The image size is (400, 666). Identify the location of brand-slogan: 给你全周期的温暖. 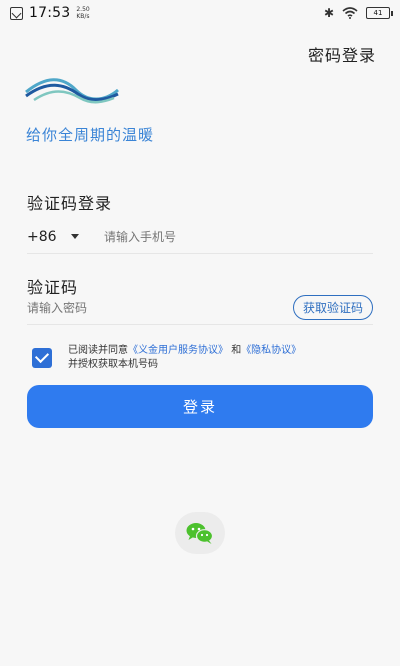
(90, 135).